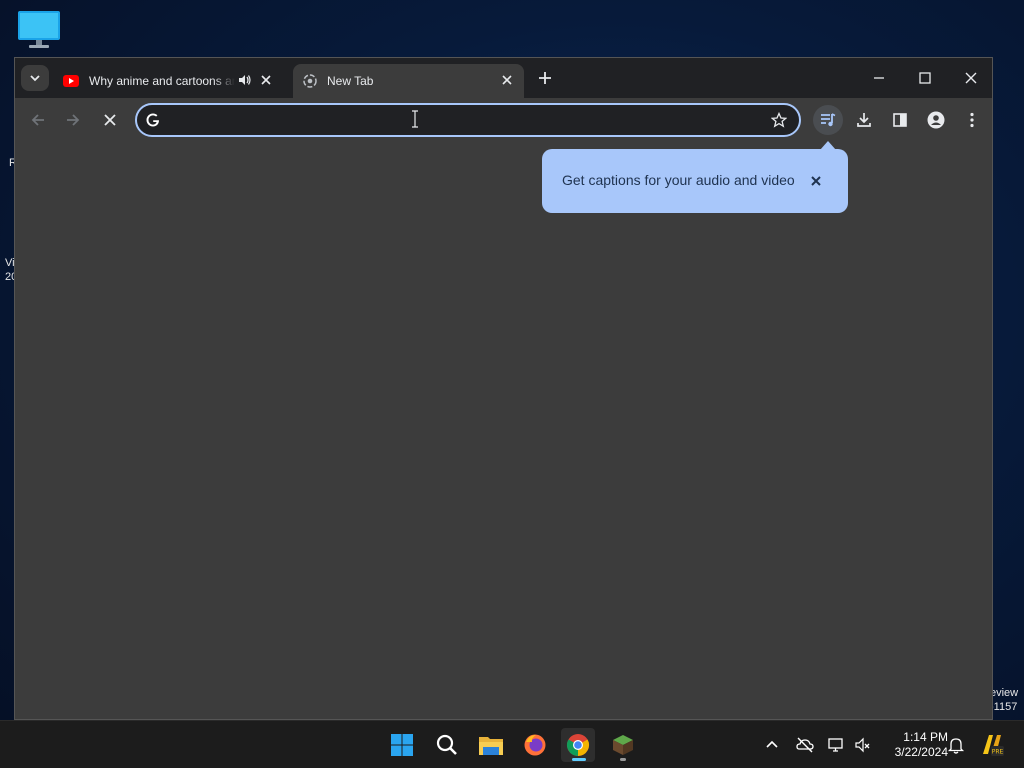 This screenshot has height=768, width=1024. I want to click on taskbar: 1:14 PM 3/22/2024 PRE, so click(512, 744).